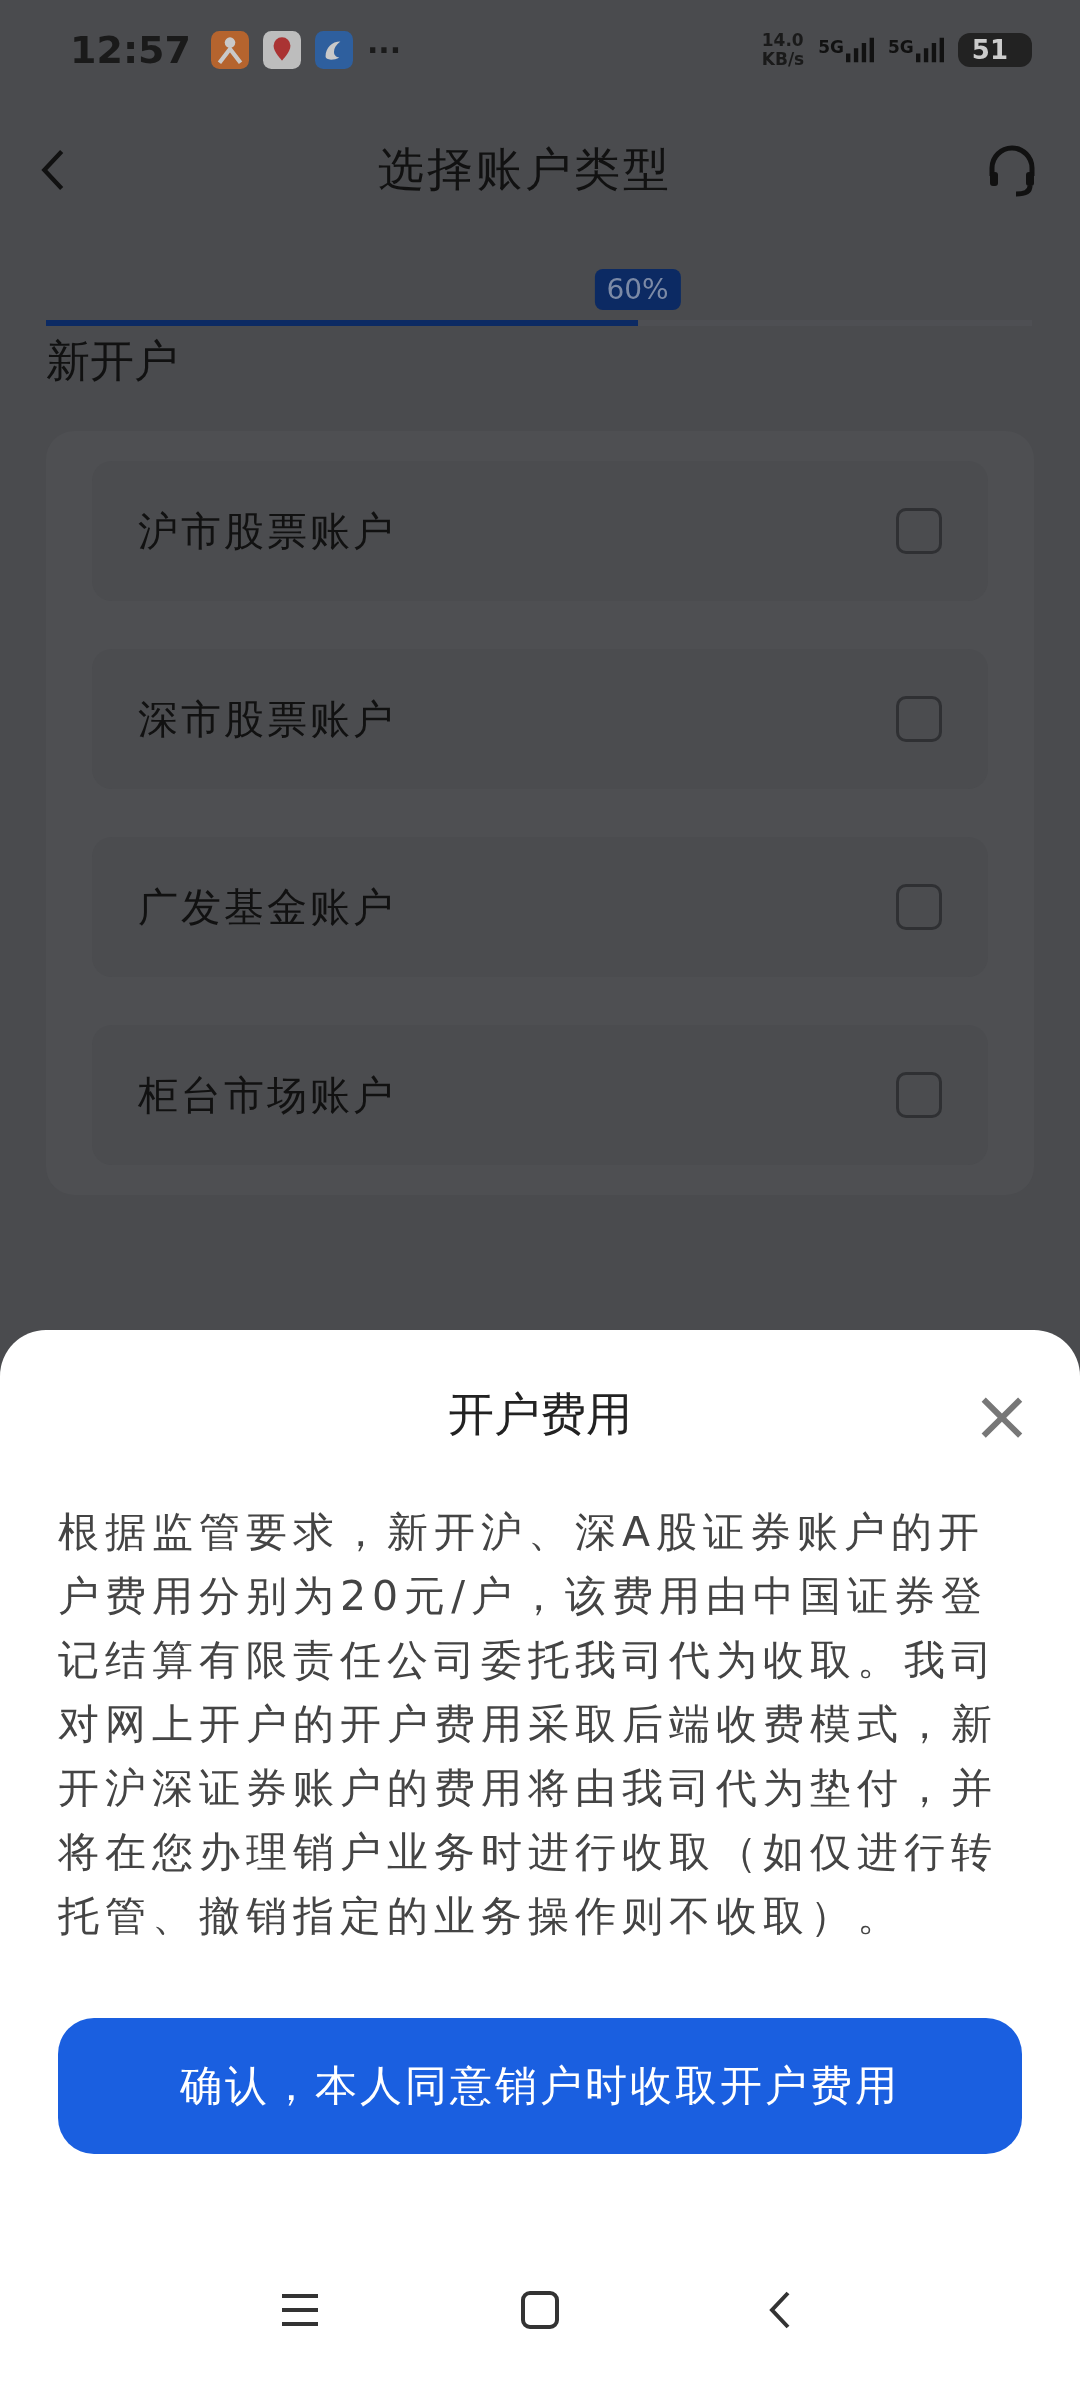 This screenshot has width=1080, height=2400. What do you see at coordinates (525, 169) in the screenshot?
I see `page-title: 选择账户类型` at bounding box center [525, 169].